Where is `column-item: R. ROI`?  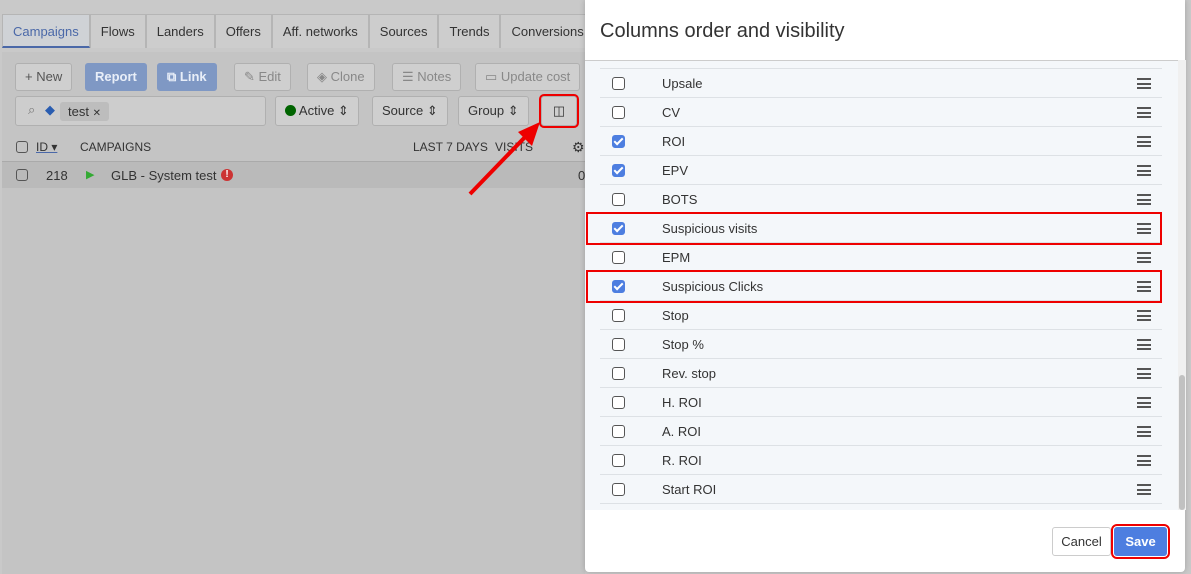
column-item: R. ROI is located at coordinates (881, 460).